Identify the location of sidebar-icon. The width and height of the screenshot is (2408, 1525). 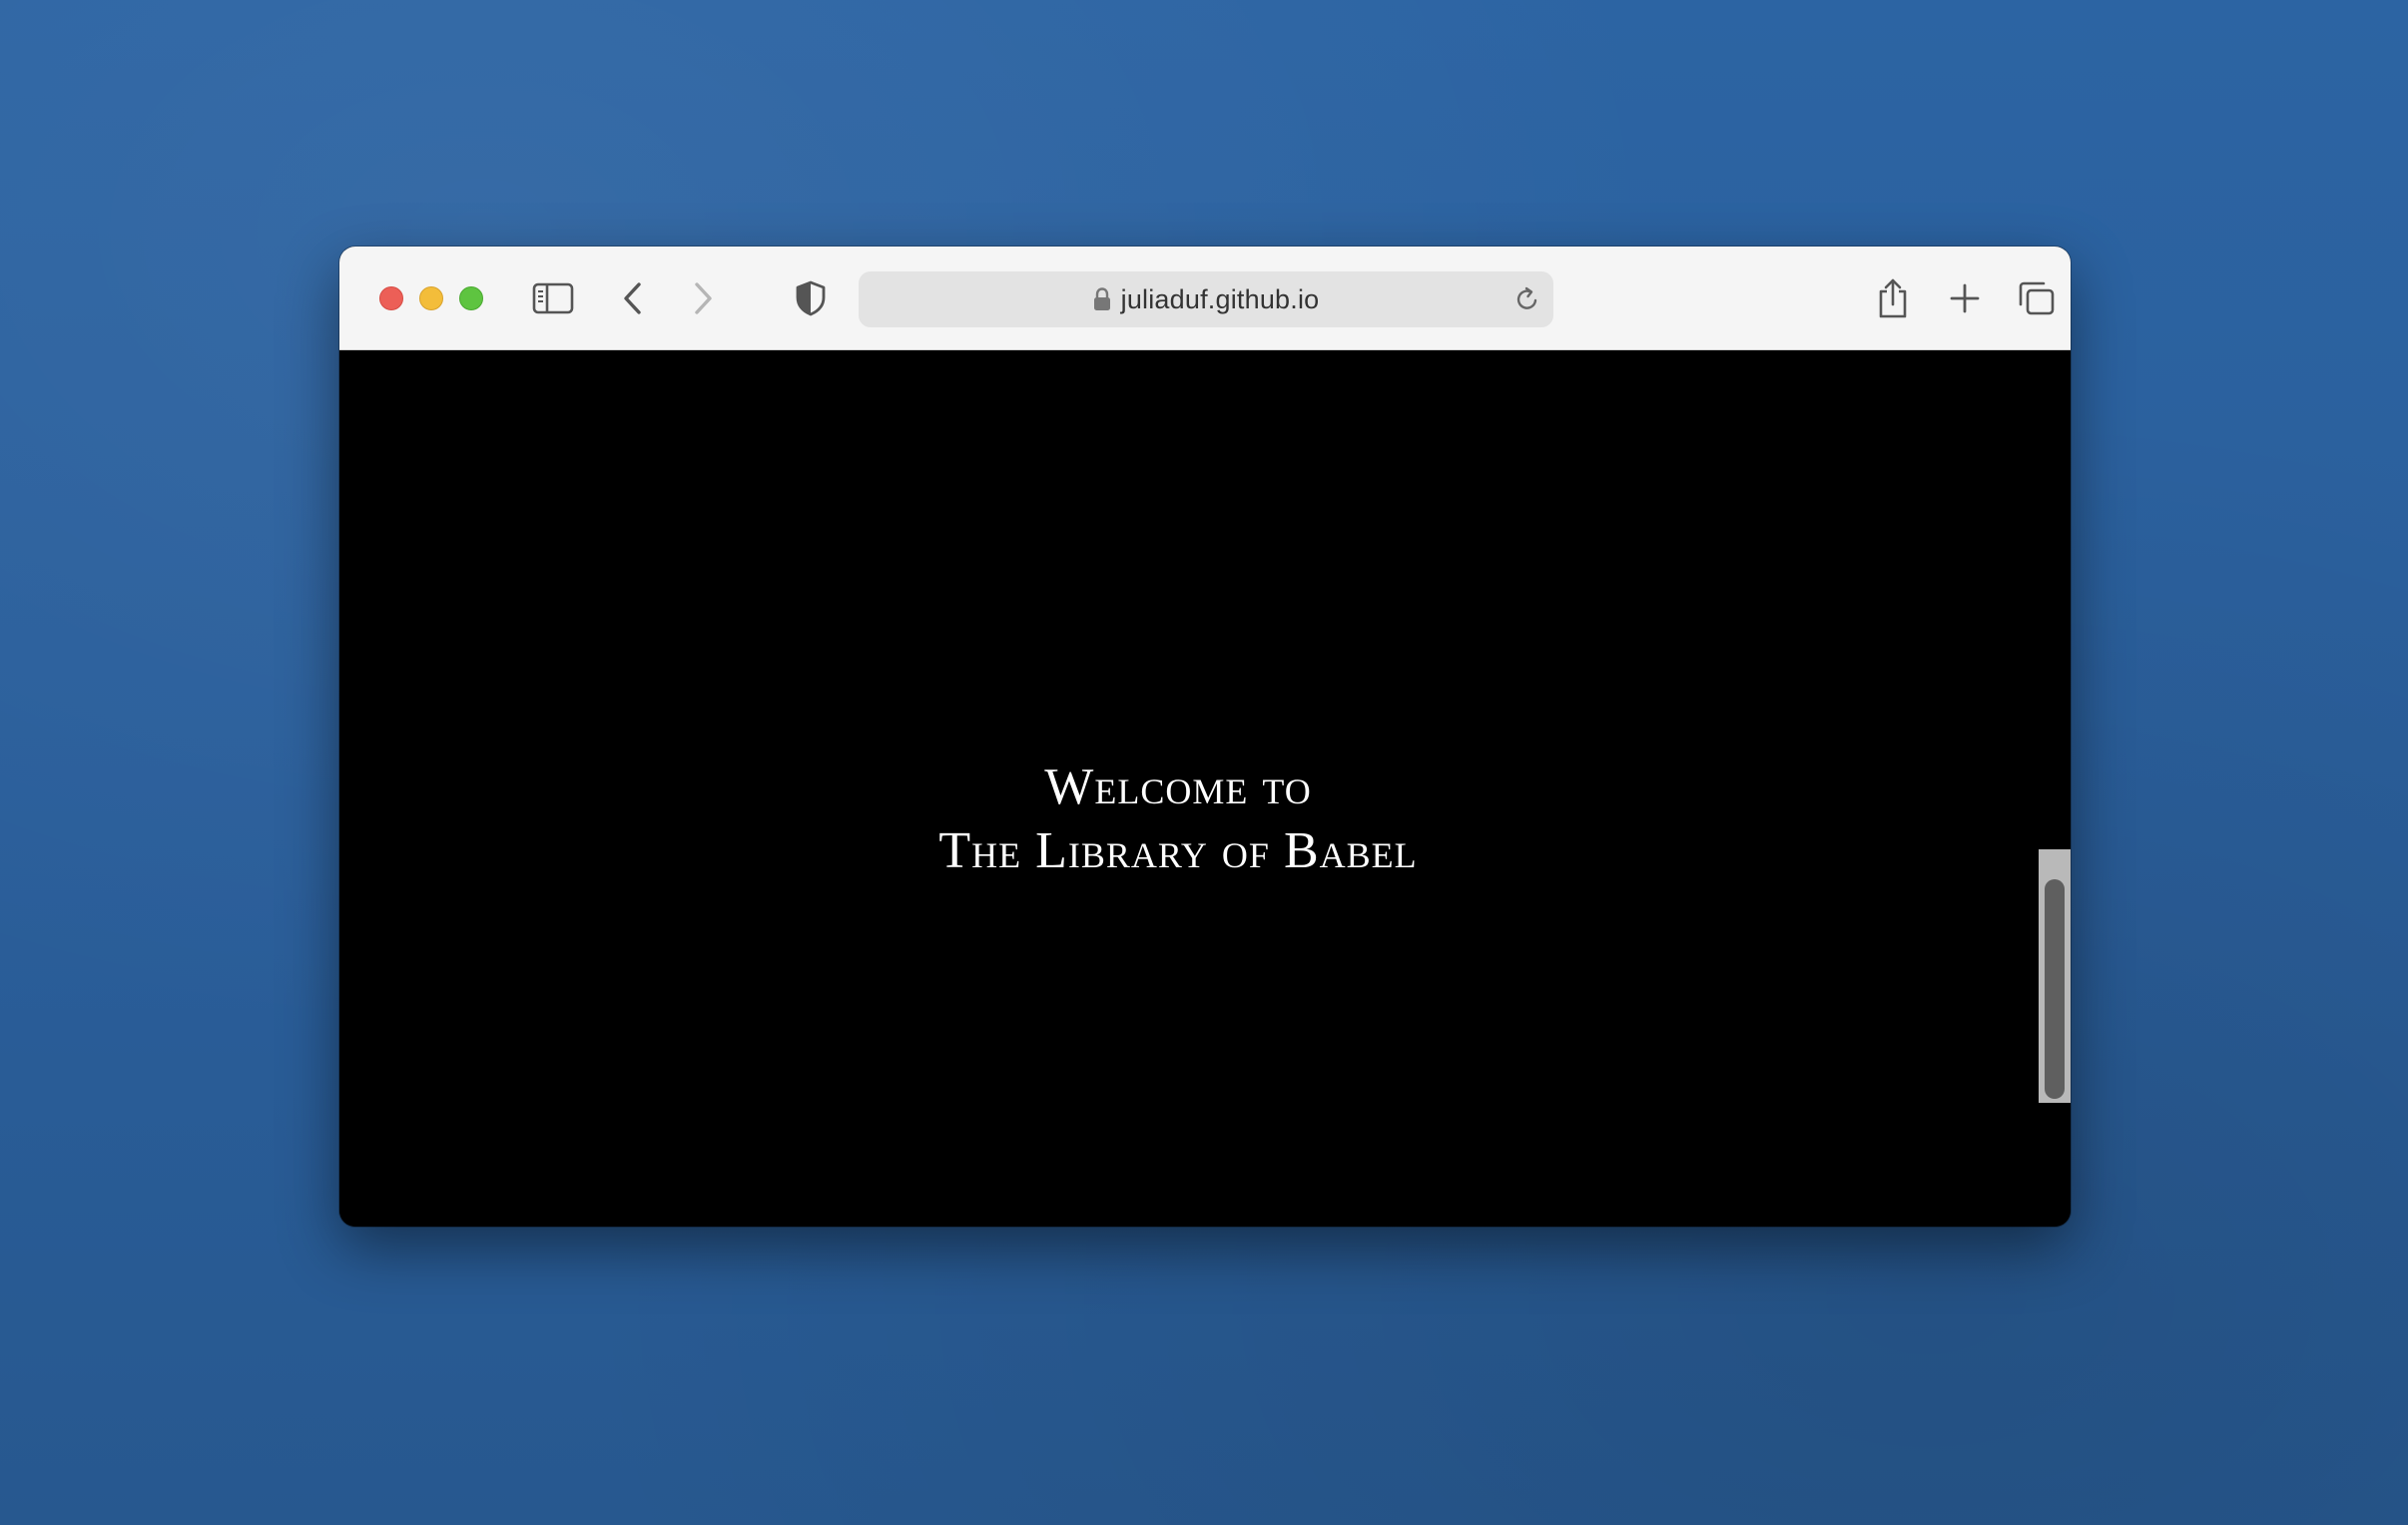
(553, 298).